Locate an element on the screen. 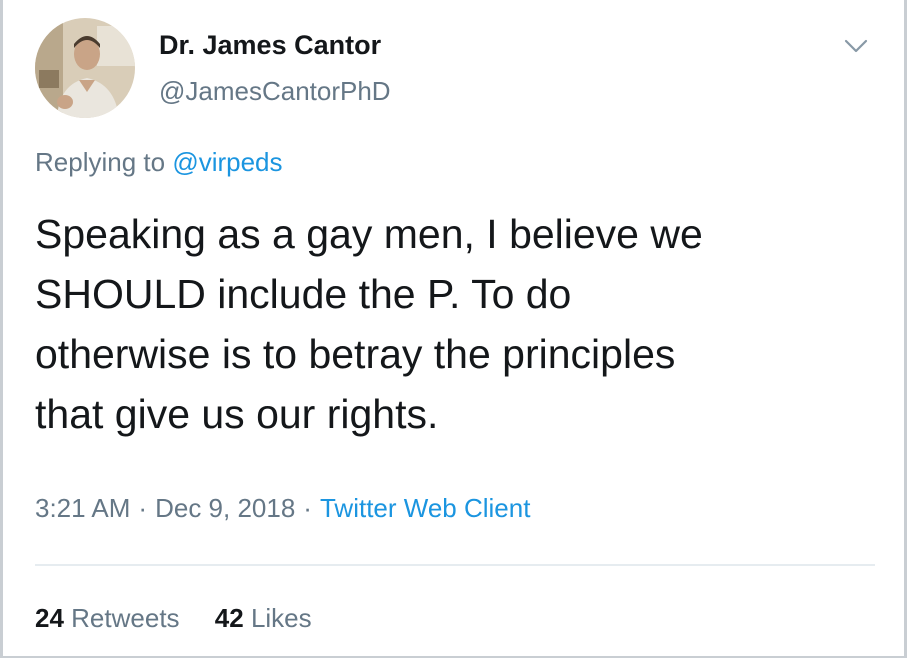 The height and width of the screenshot is (658, 907). avatar is located at coordinates (85, 68).